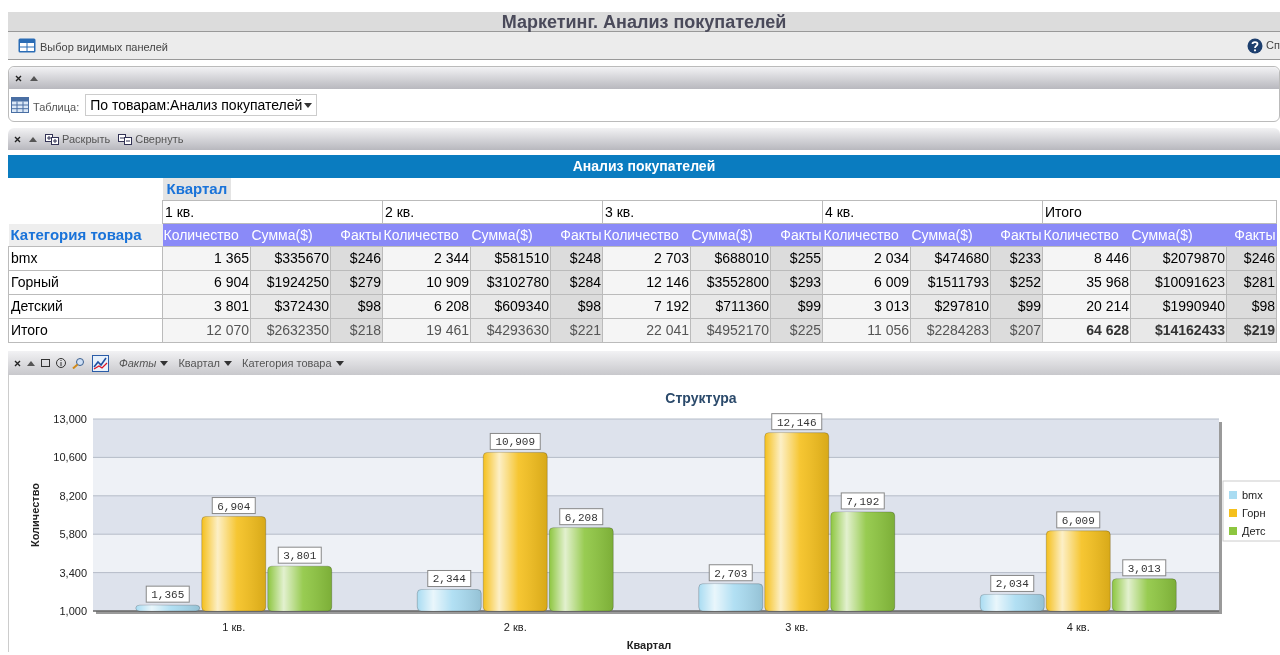 This screenshot has height=655, width=1280. What do you see at coordinates (730, 573) in the screenshot?
I see `value-label: 2,703` at bounding box center [730, 573].